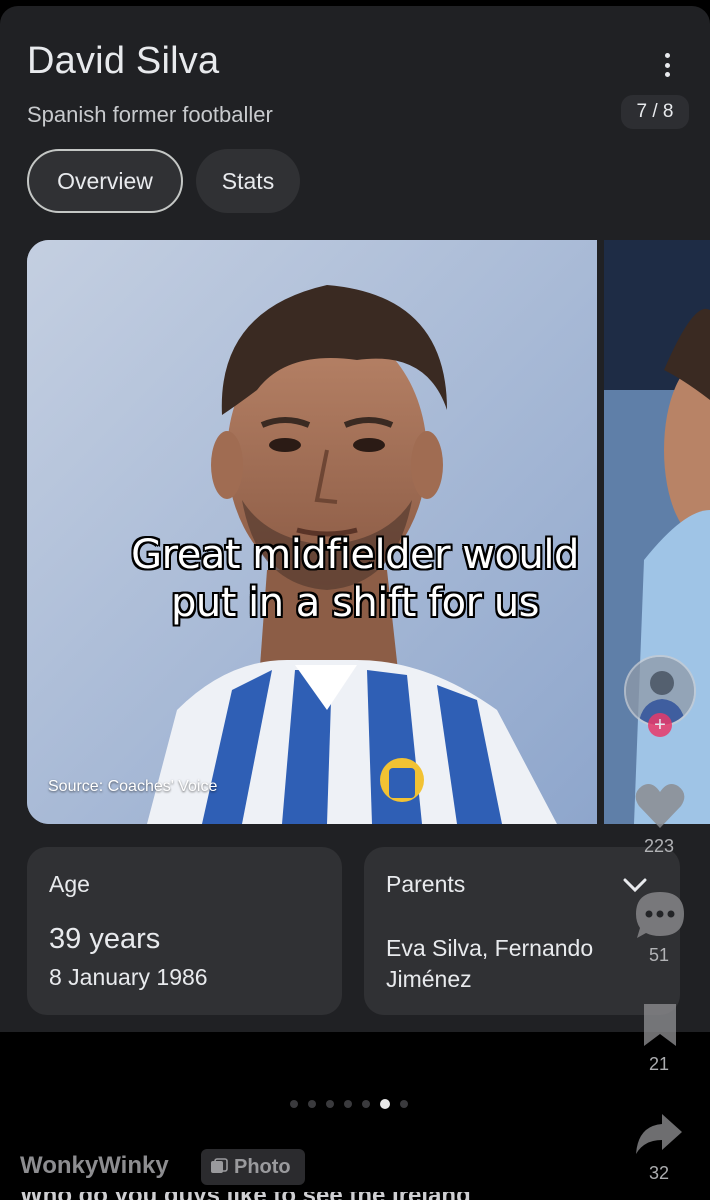 This screenshot has height=1200, width=710. What do you see at coordinates (219, 1165) in the screenshot?
I see `photo-badge-icon` at bounding box center [219, 1165].